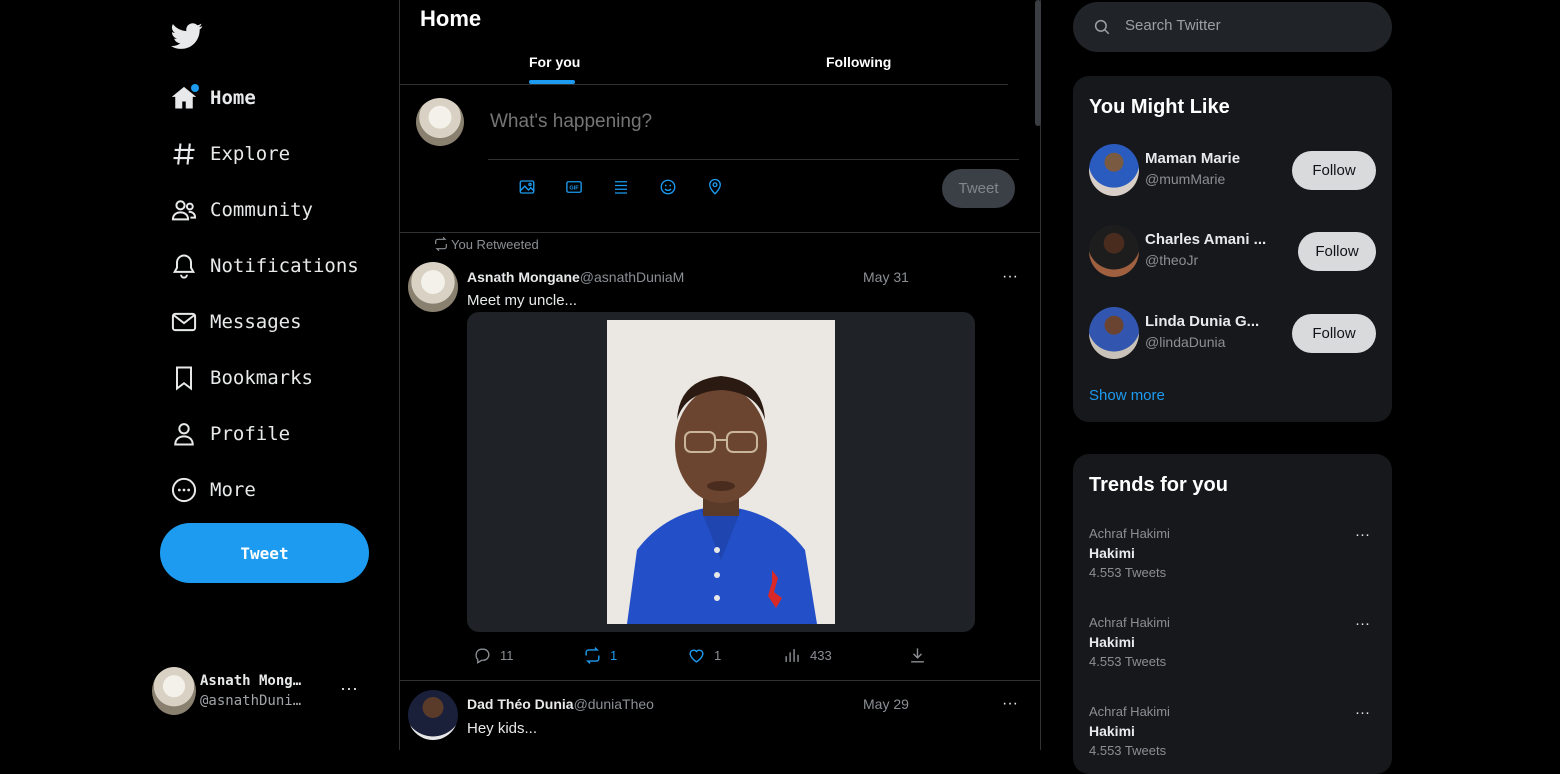 The width and height of the screenshot is (1560, 774). I want to click on nav-more: More, so click(264, 490).